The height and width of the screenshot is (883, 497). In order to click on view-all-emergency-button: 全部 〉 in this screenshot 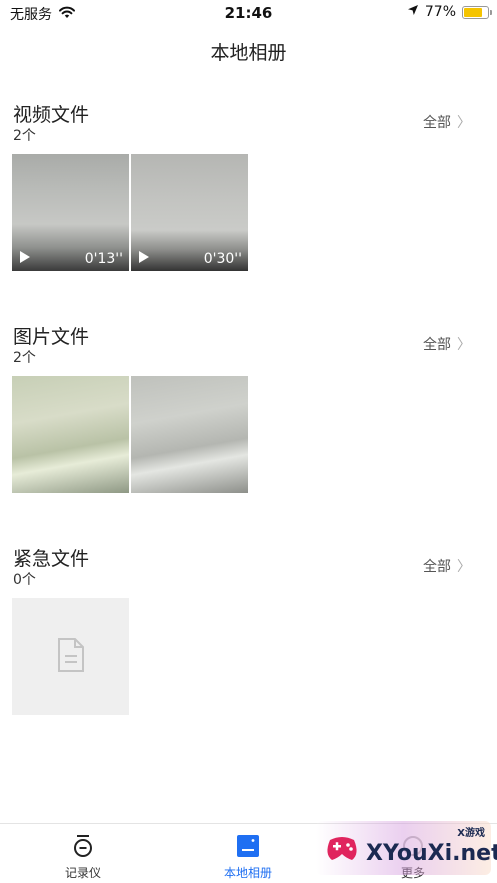, I will do `click(447, 566)`.